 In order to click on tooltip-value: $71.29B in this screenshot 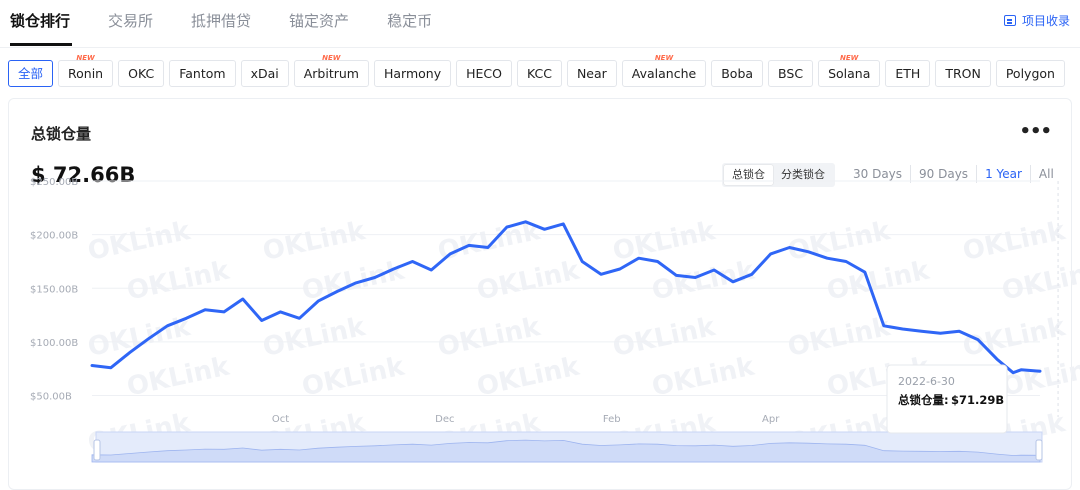, I will do `click(977, 400)`.